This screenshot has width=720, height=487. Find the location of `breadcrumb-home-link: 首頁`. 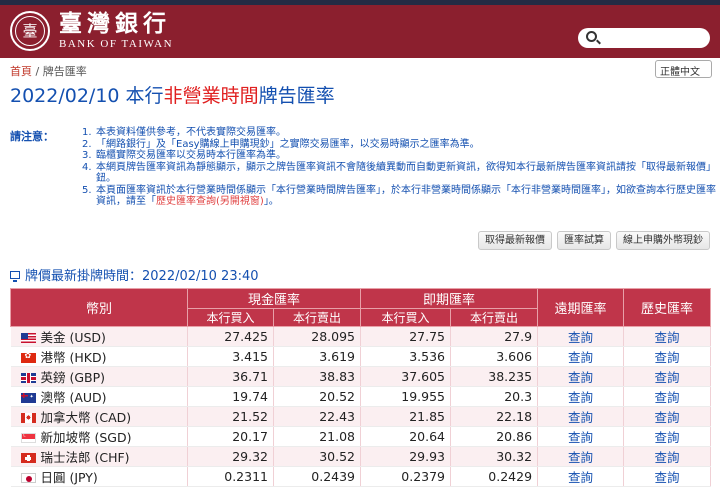

breadcrumb-home-link: 首頁 is located at coordinates (21, 71).